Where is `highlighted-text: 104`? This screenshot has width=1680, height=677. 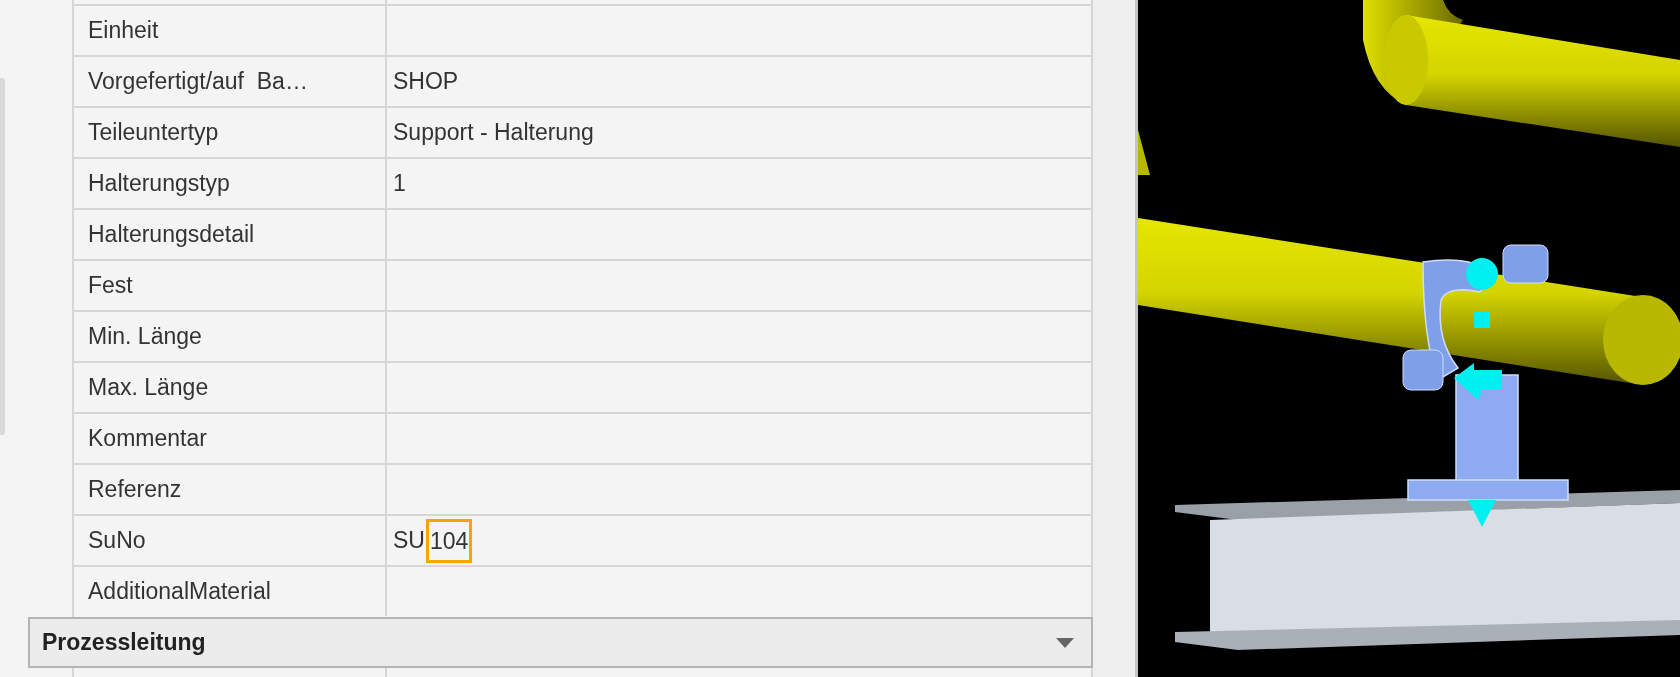 highlighted-text: 104 is located at coordinates (449, 540).